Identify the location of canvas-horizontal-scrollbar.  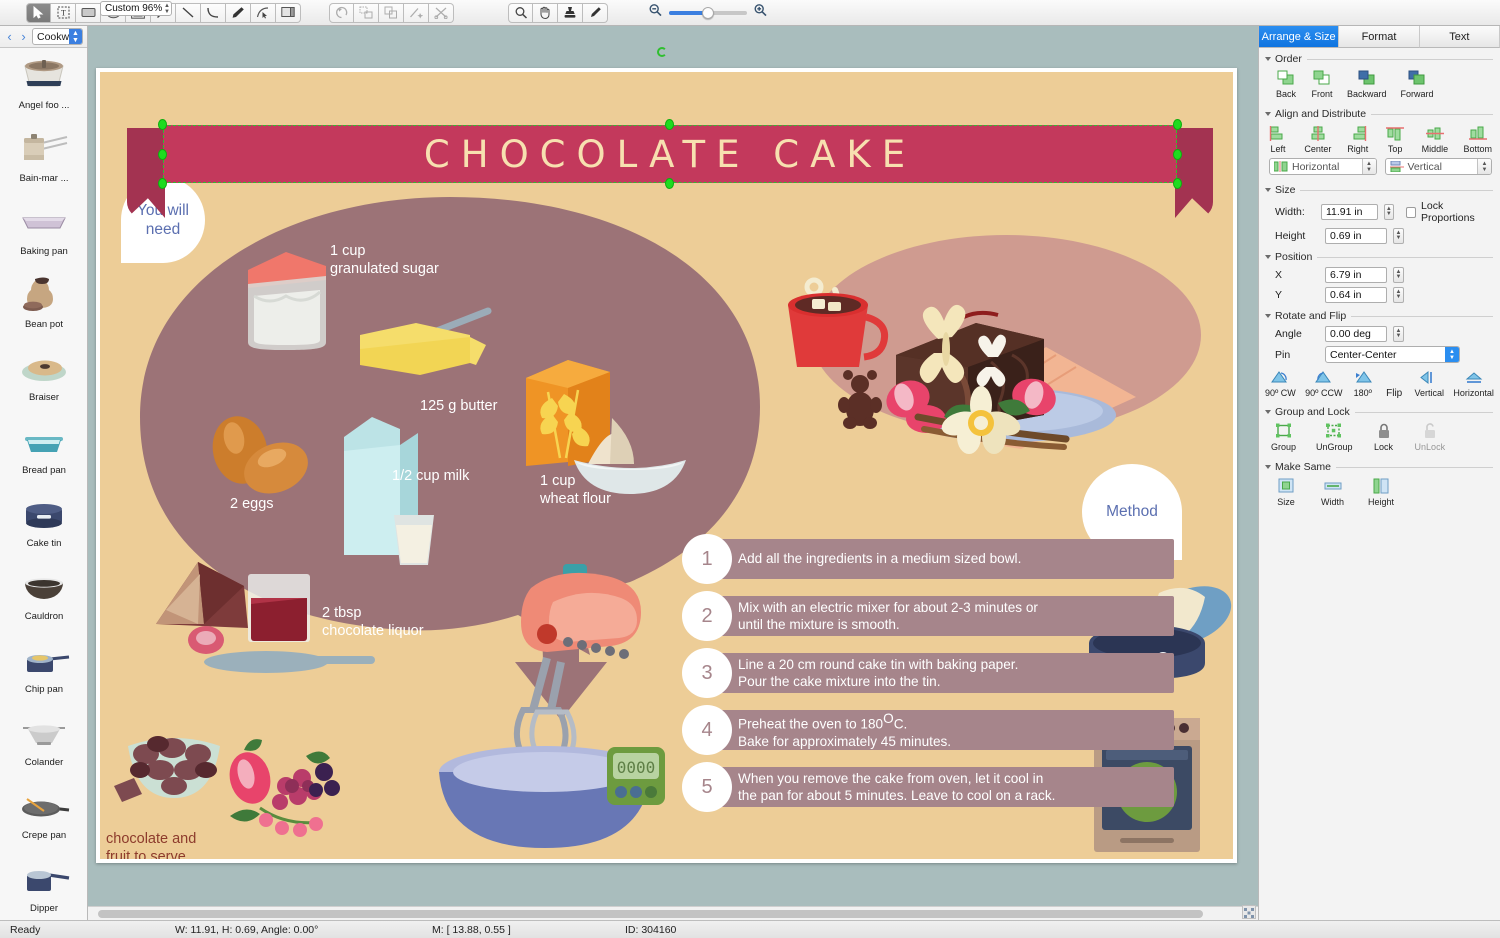
(673, 913).